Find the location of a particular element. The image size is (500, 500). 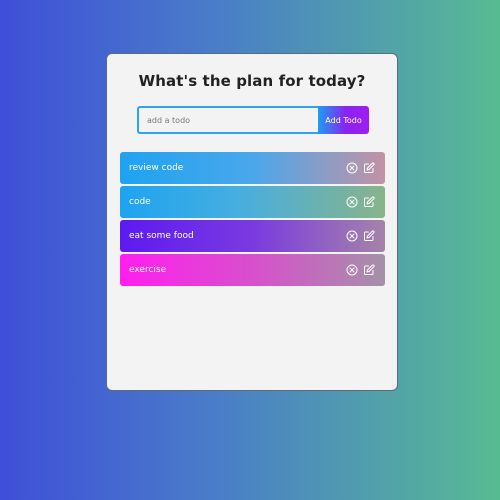

todo-form: Add Todo is located at coordinates (253, 120).